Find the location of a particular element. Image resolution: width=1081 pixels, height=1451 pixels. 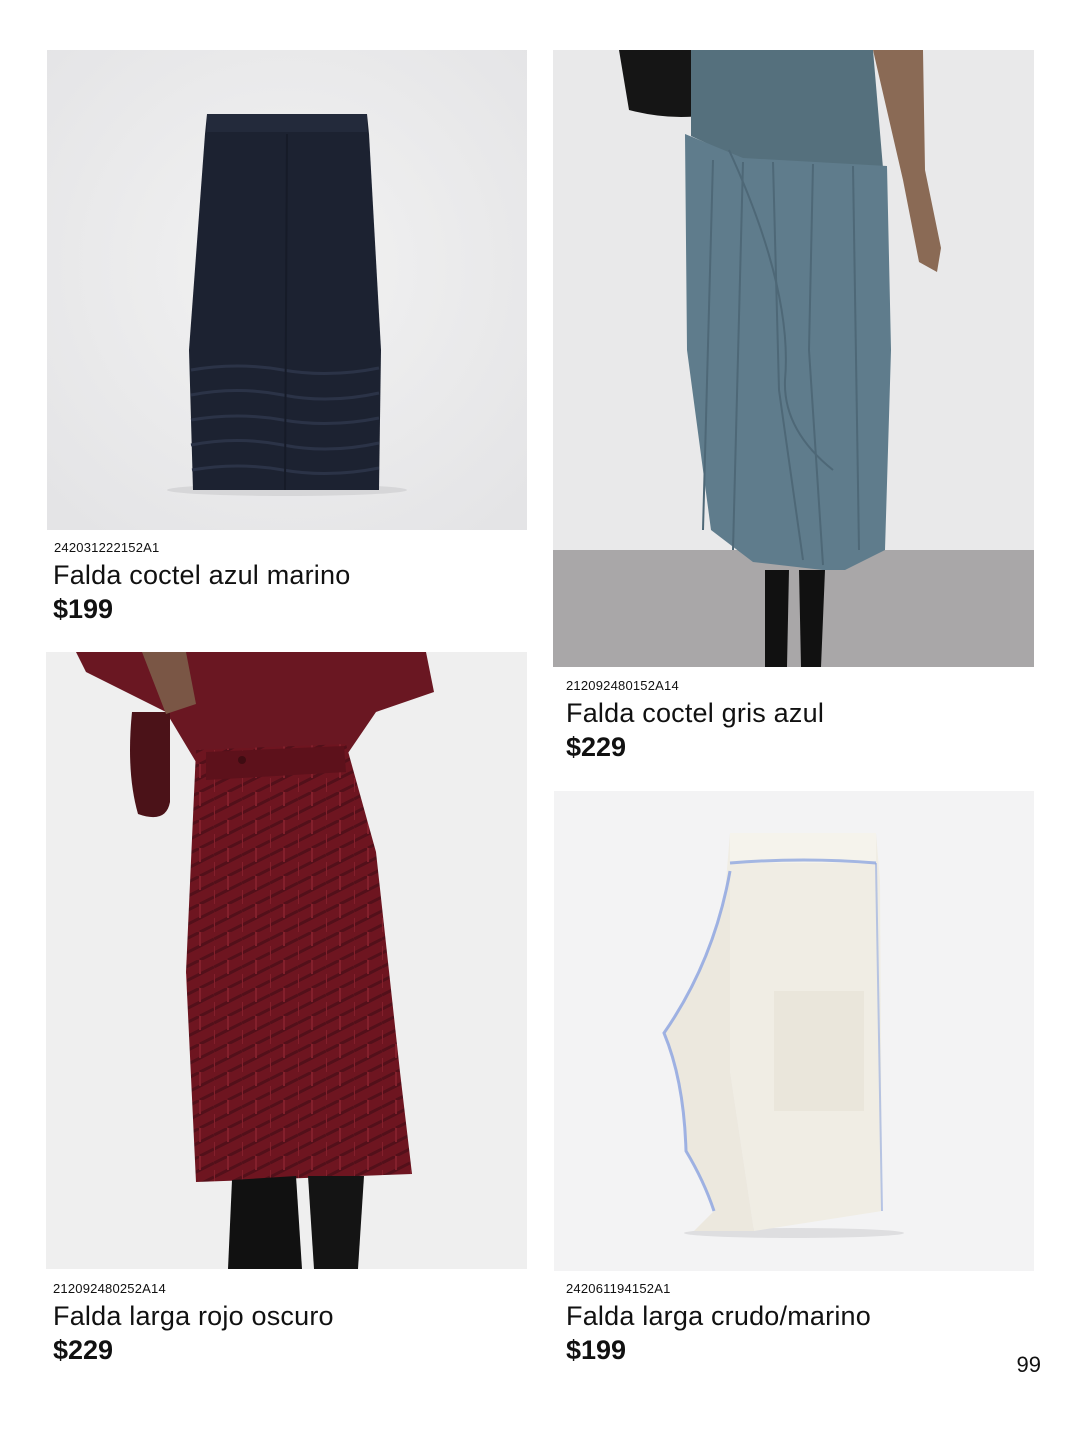

product-sku: 212092480252A14 is located at coordinates (109, 1288).